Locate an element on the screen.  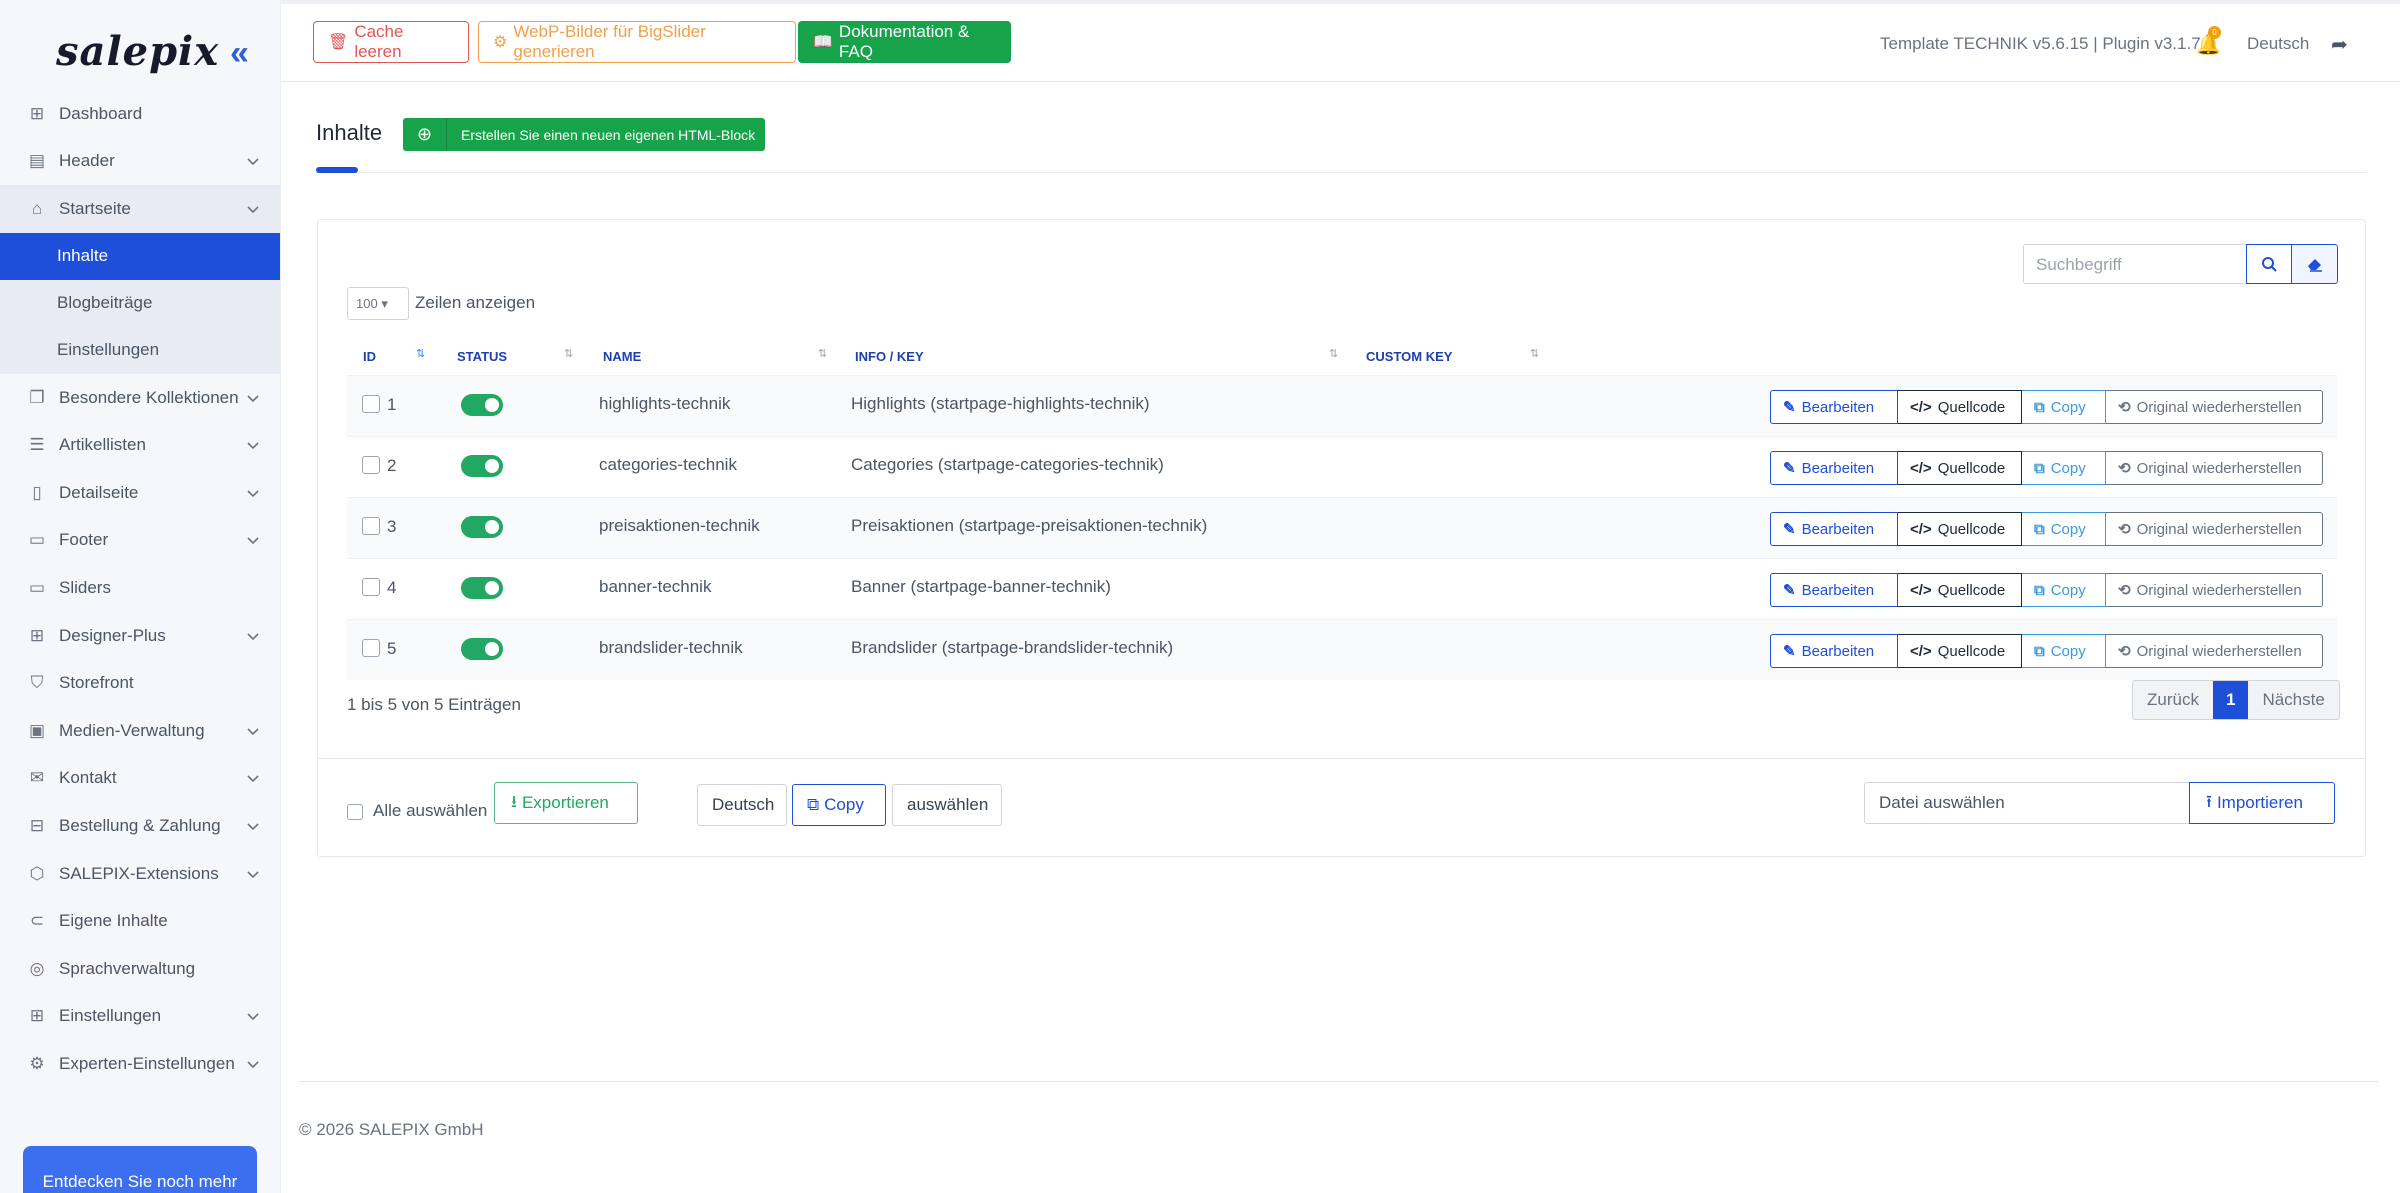
eraser-icon is located at coordinates (2315, 264).